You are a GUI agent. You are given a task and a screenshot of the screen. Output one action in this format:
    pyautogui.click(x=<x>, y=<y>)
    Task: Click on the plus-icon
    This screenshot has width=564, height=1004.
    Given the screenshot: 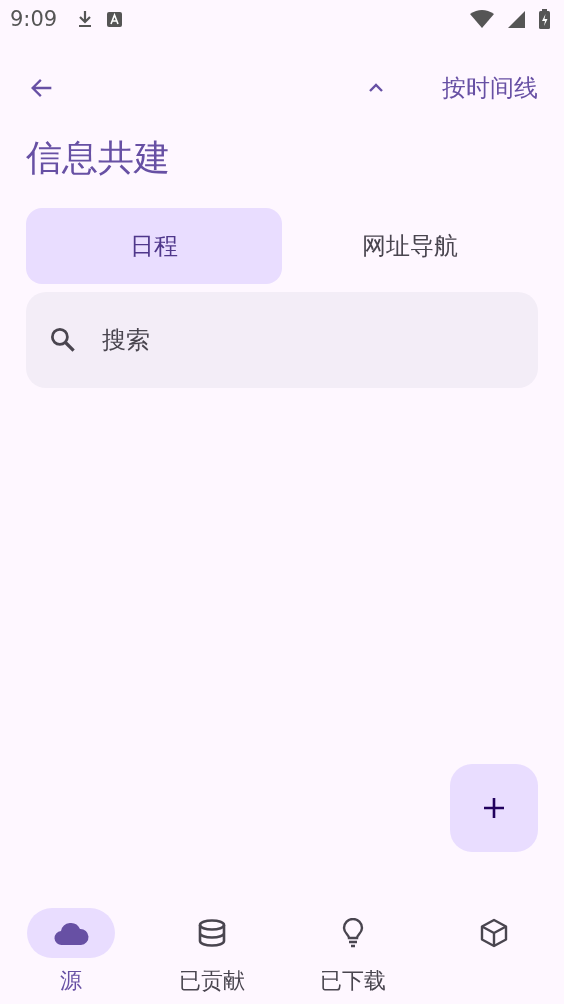 What is the action you would take?
    pyautogui.click(x=494, y=808)
    